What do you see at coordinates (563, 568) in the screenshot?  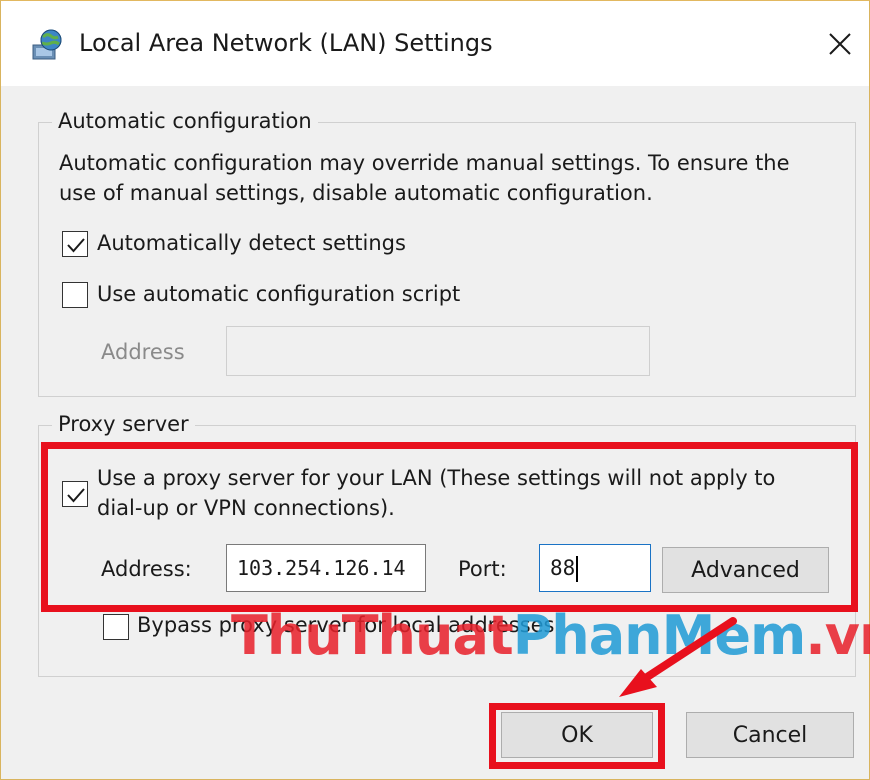 I see `proxy-port-value: 88` at bounding box center [563, 568].